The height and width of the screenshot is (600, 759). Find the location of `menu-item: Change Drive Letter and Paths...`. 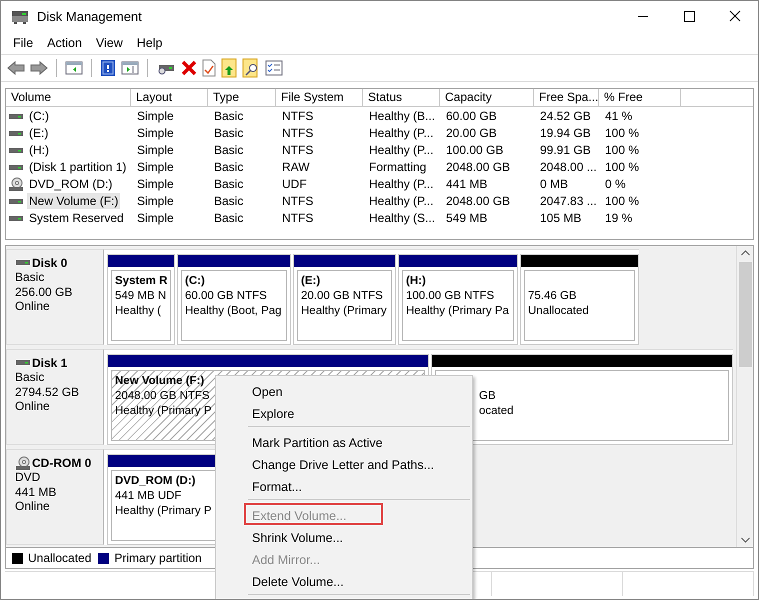

menu-item: Change Drive Letter and Paths... is located at coordinates (343, 463).